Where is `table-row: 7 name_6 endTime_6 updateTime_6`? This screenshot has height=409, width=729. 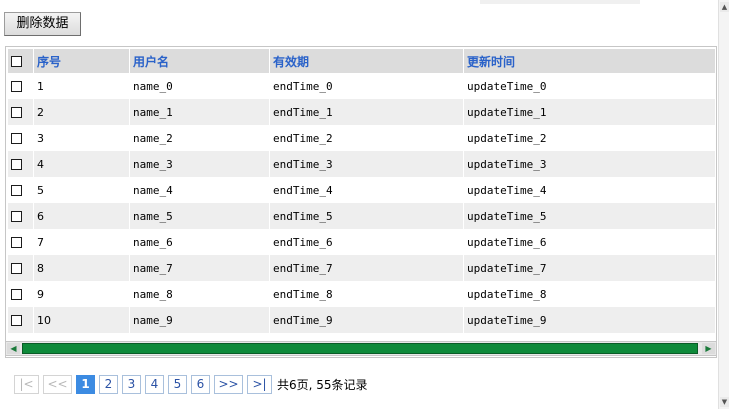 table-row: 7 name_6 endTime_6 updateTime_6 is located at coordinates (362, 242).